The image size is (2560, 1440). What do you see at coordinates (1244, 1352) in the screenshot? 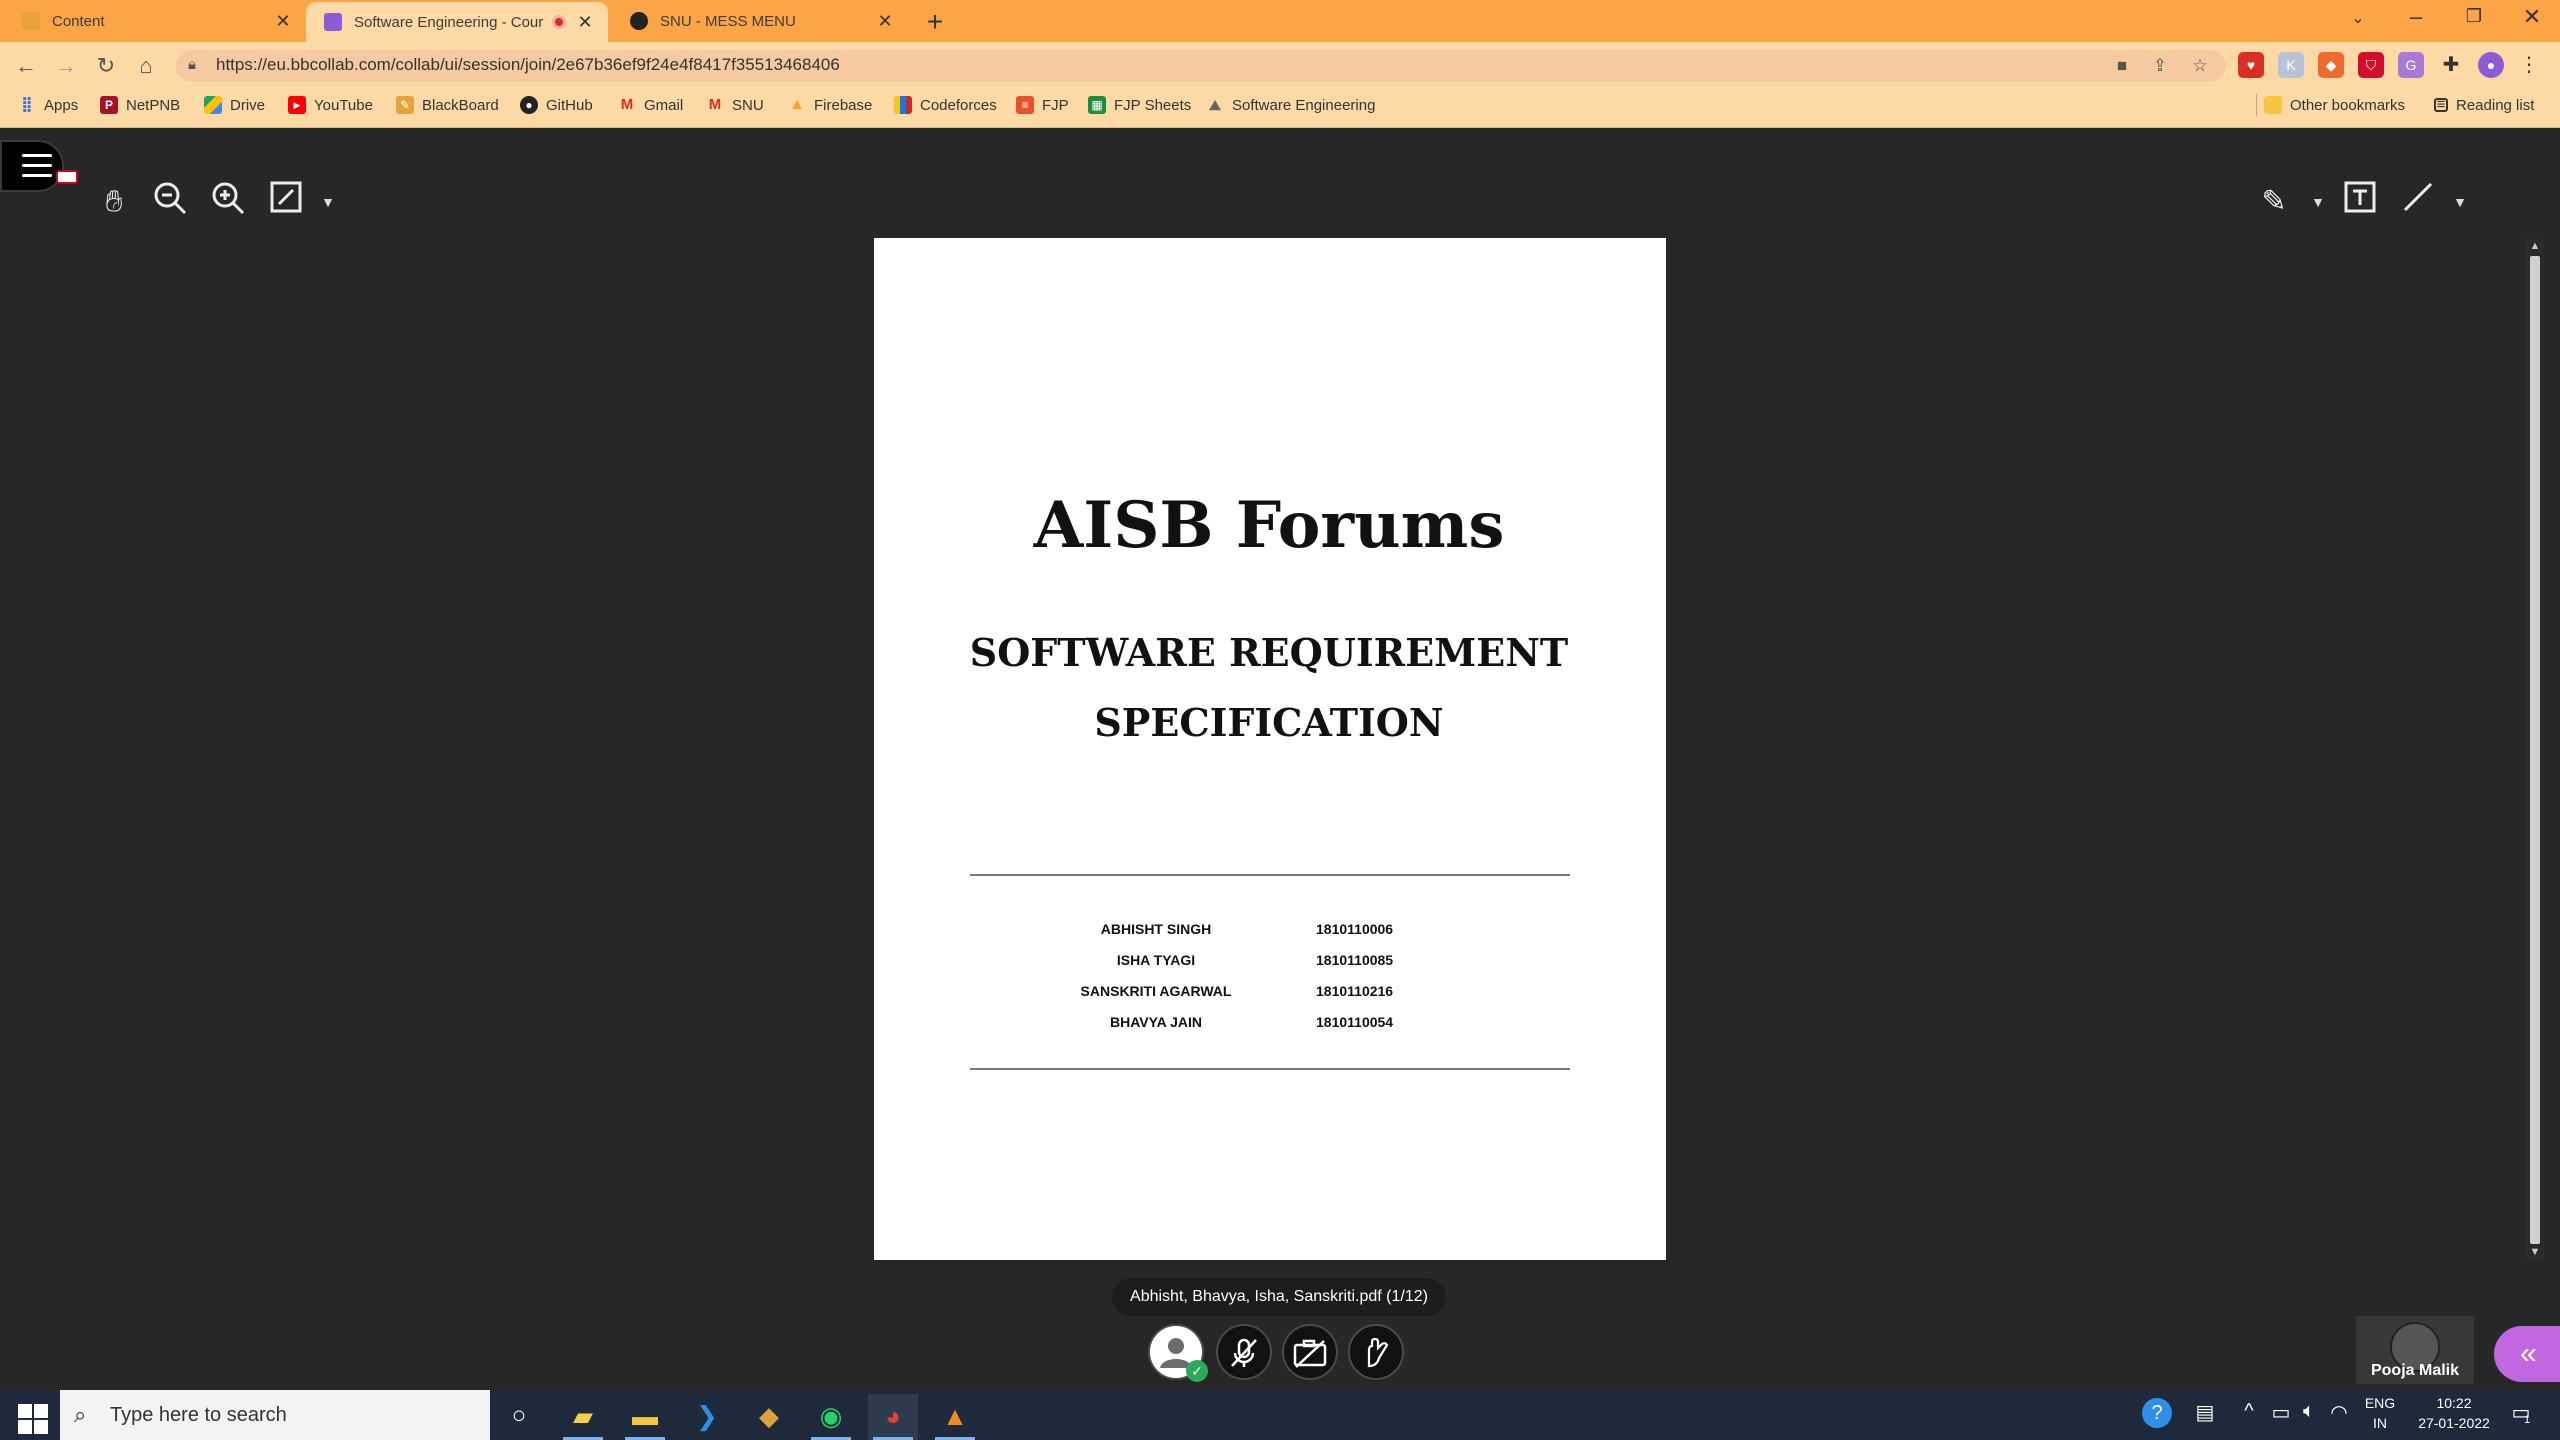
I see `microphone-muted-button` at bounding box center [1244, 1352].